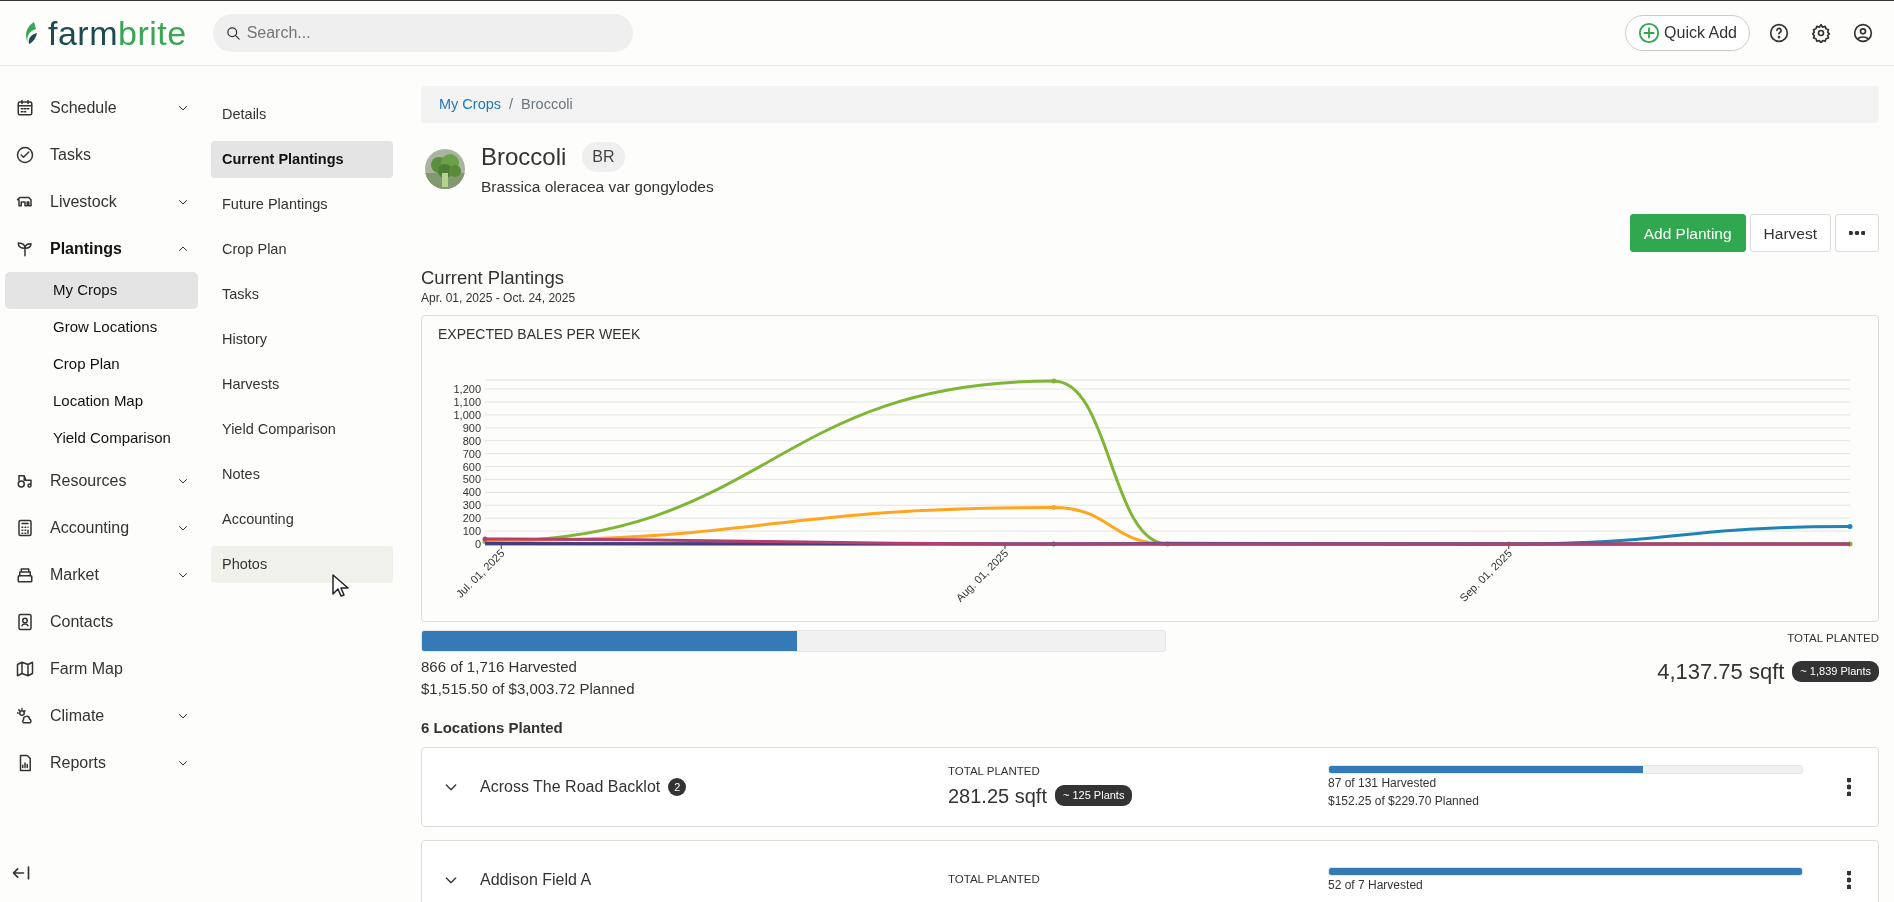  What do you see at coordinates (1383, 783) in the screenshot?
I see `harvested-text: 87 of 131 Harvested` at bounding box center [1383, 783].